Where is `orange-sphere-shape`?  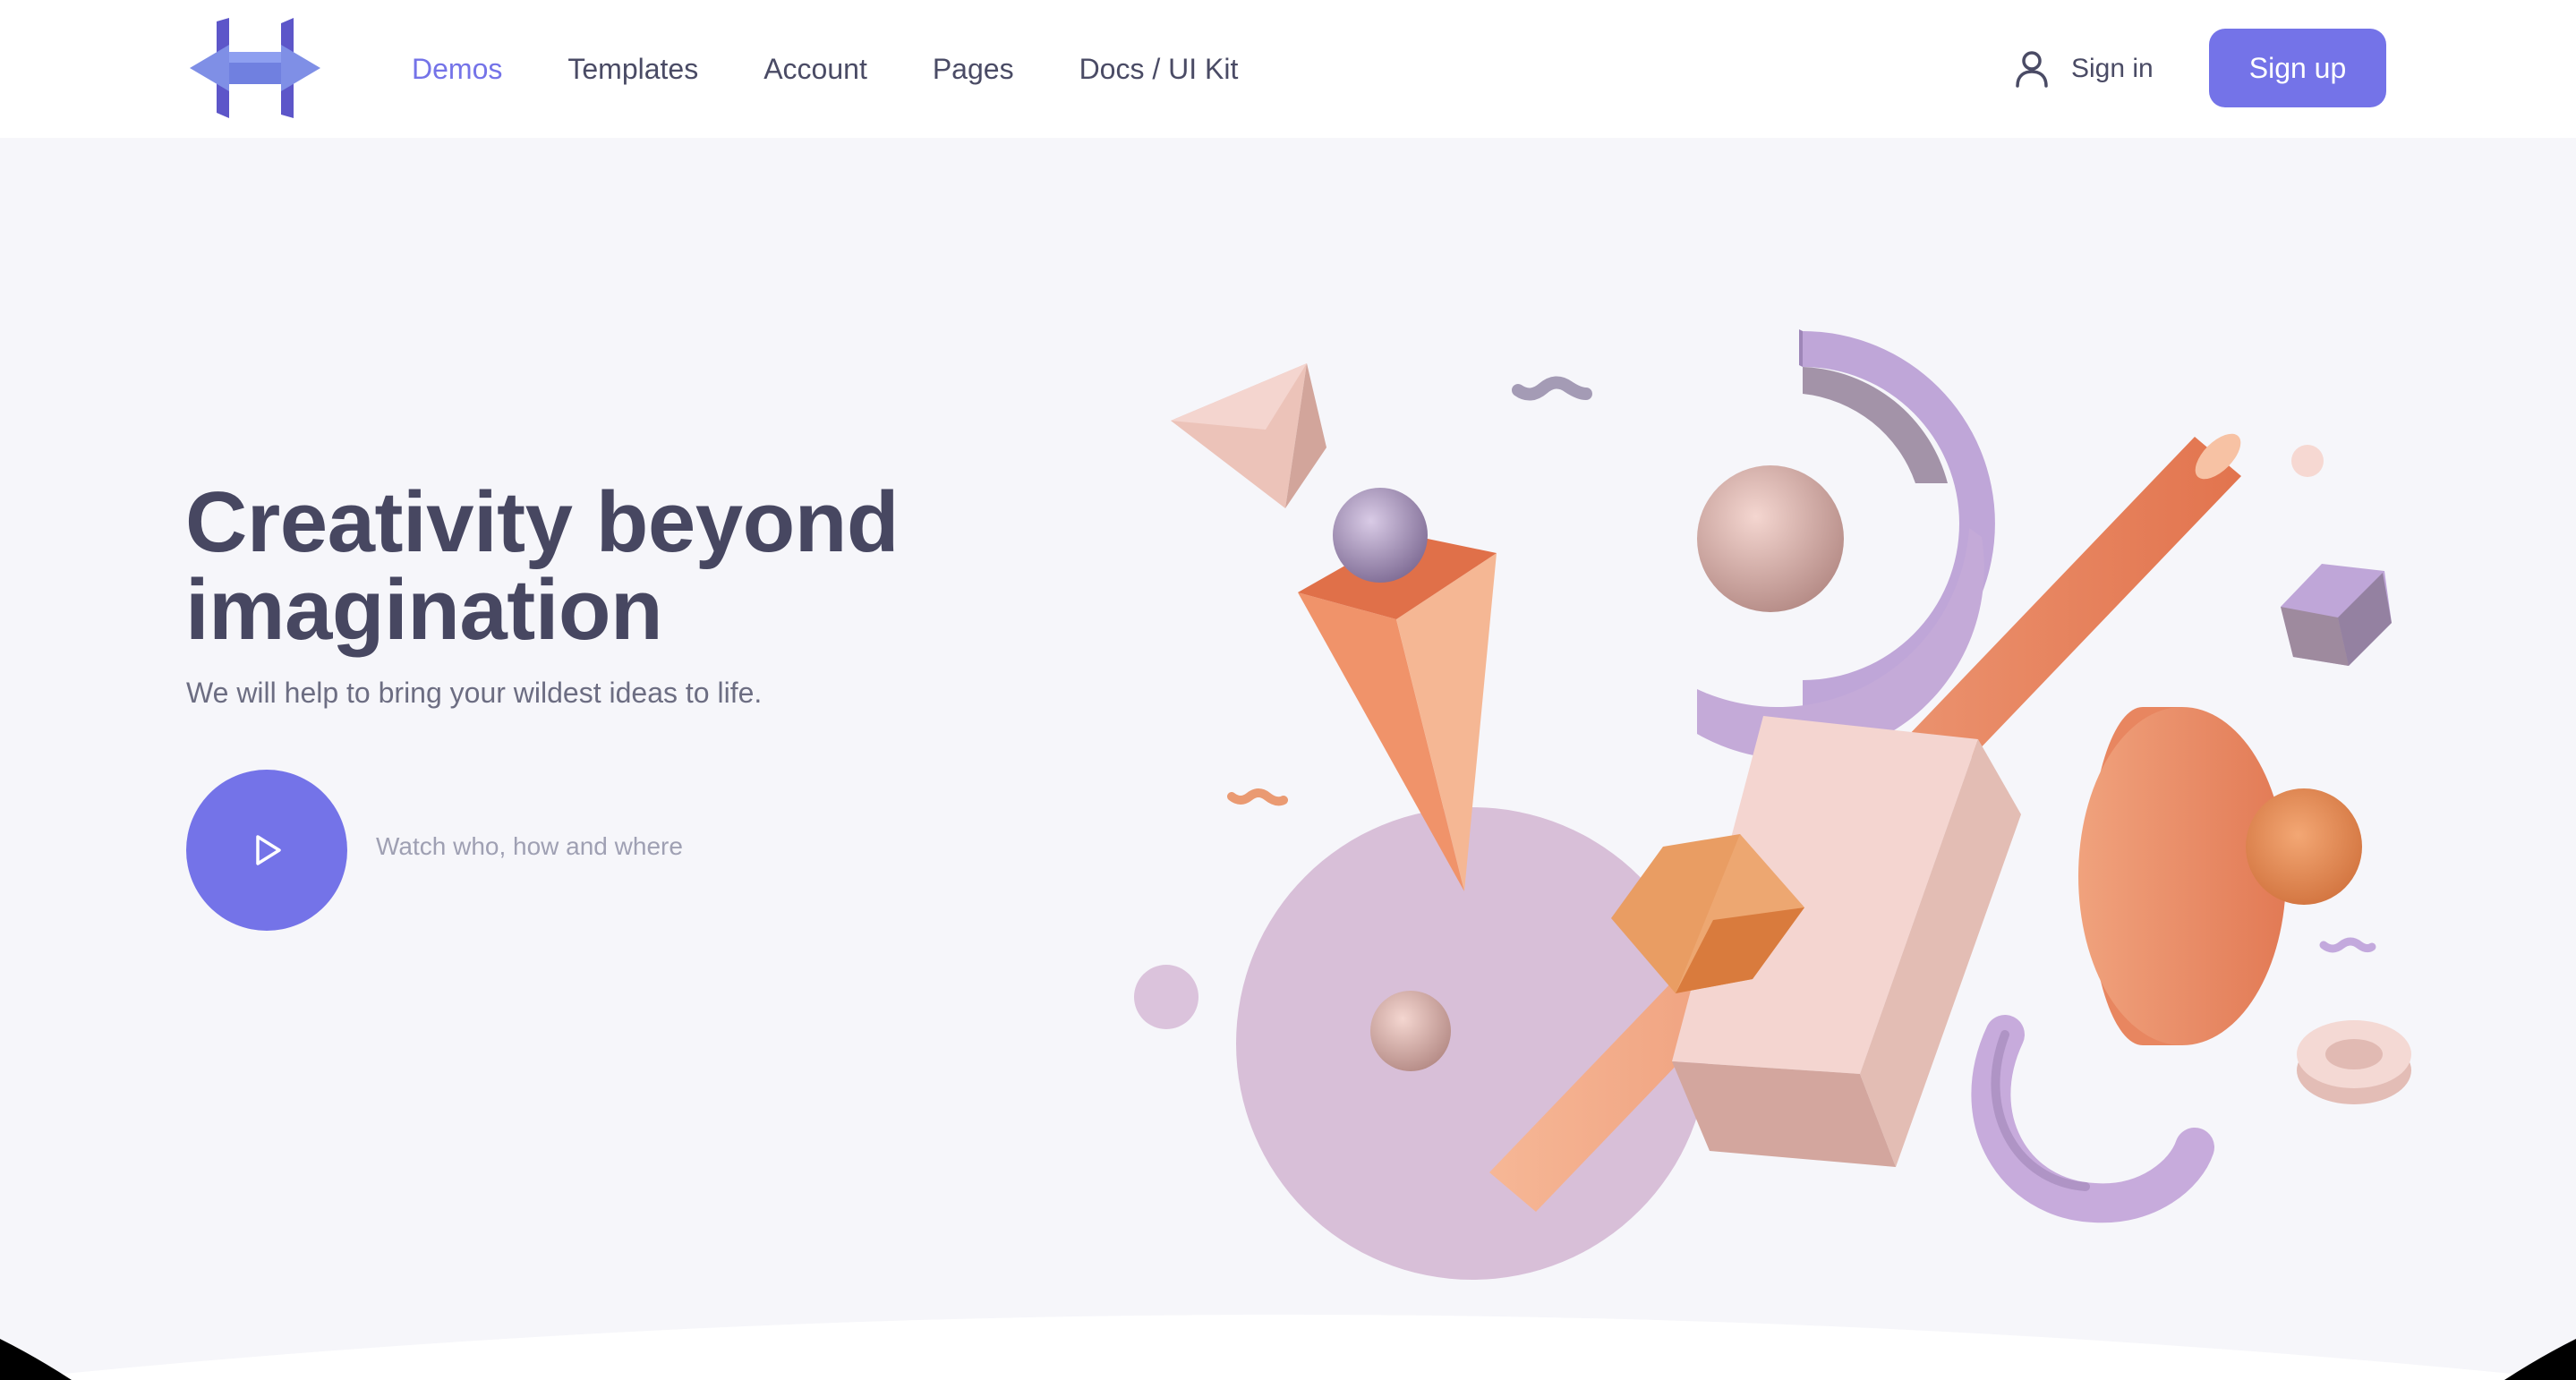 orange-sphere-shape is located at coordinates (2304, 846).